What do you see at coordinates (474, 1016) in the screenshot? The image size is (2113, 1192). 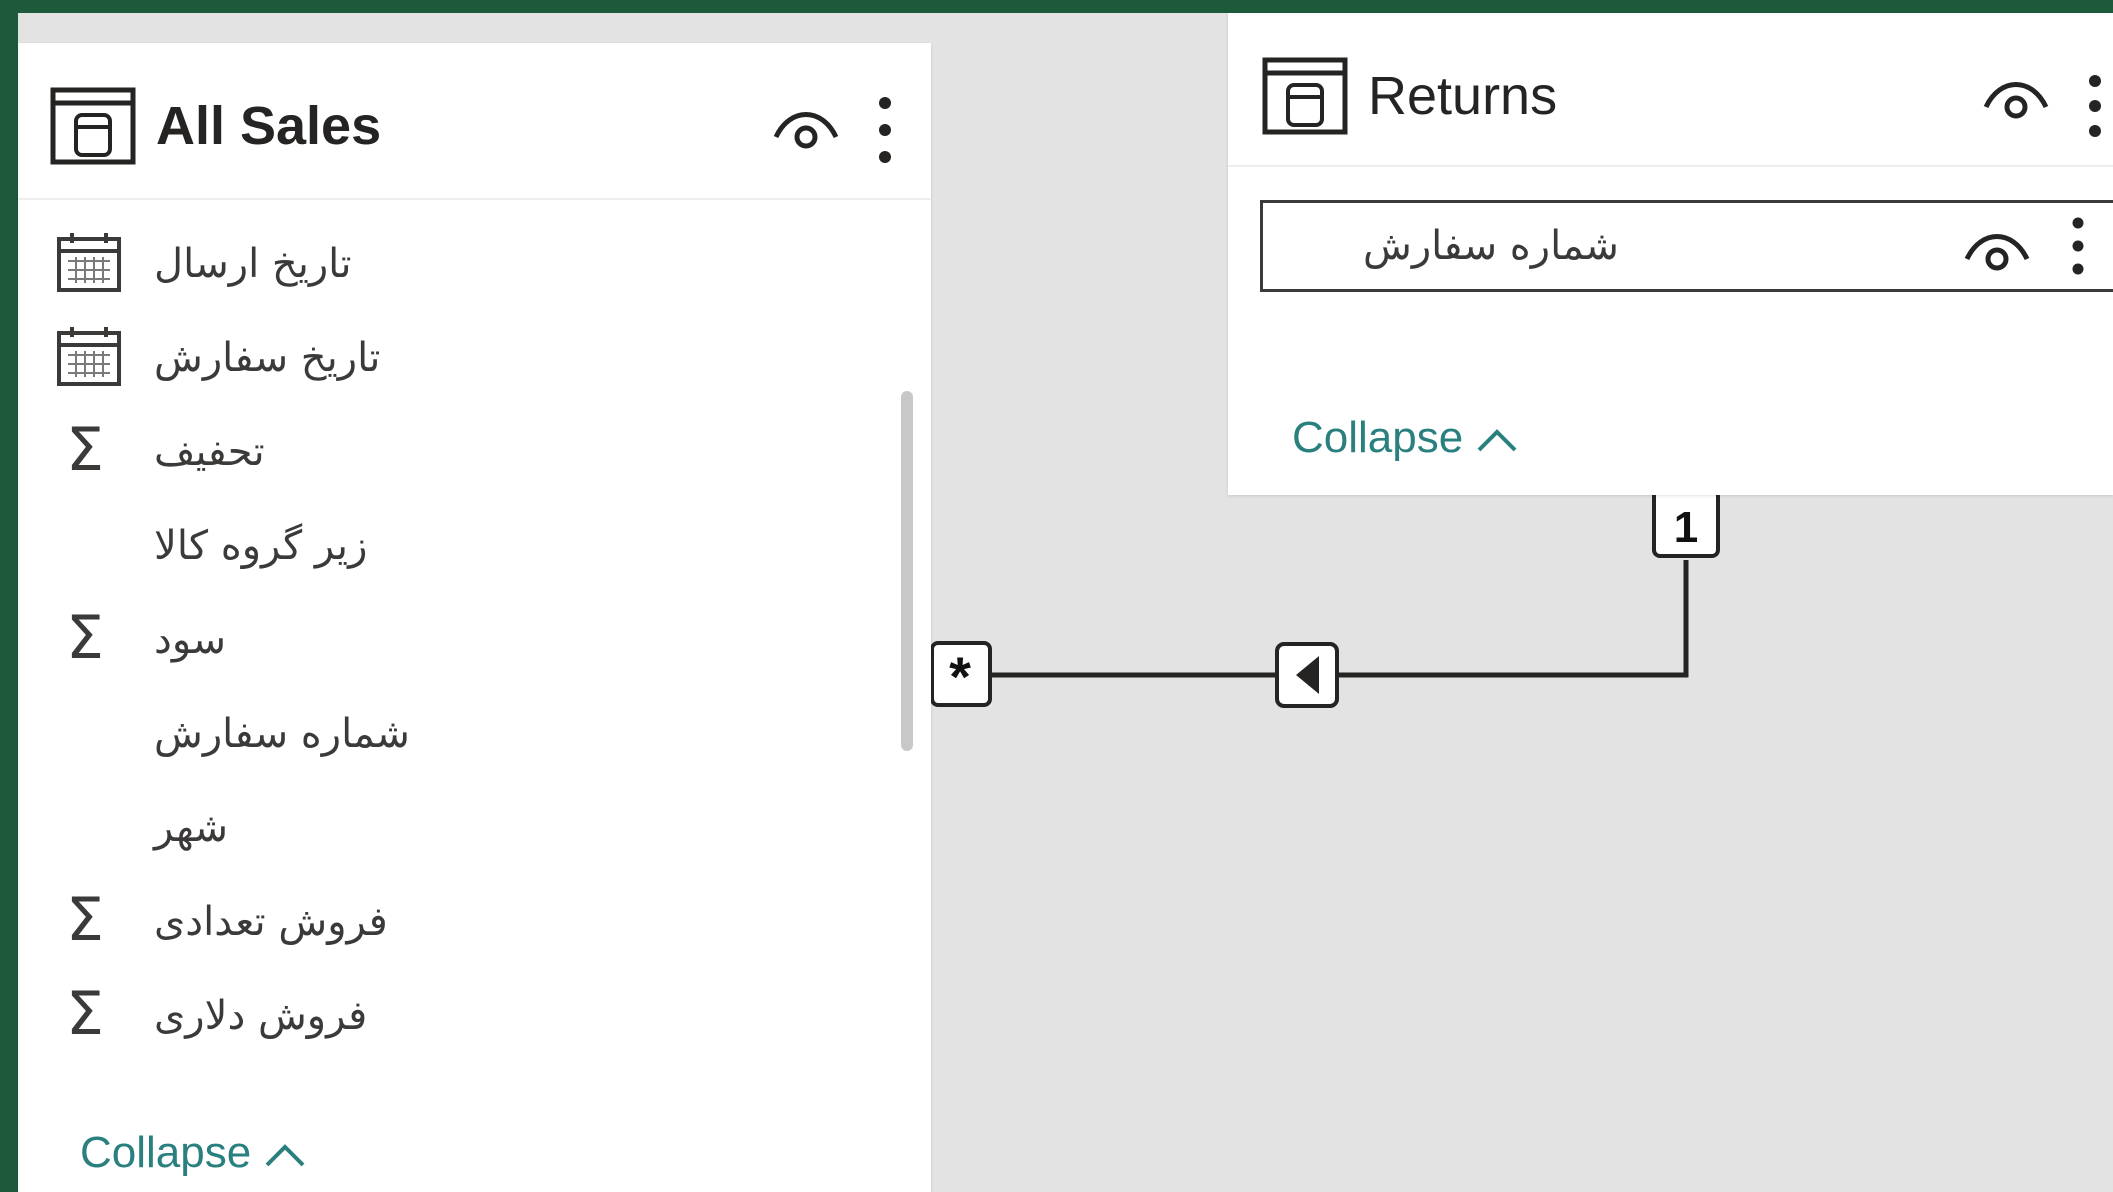 I see `field-row: Σ فروش دلاری` at bounding box center [474, 1016].